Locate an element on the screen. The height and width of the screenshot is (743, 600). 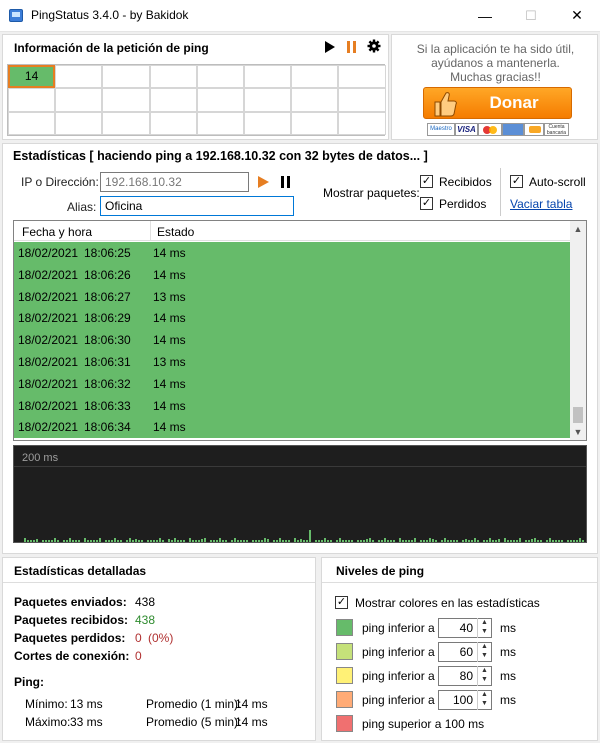
donate-button: Donar is located at coordinates (497, 103).